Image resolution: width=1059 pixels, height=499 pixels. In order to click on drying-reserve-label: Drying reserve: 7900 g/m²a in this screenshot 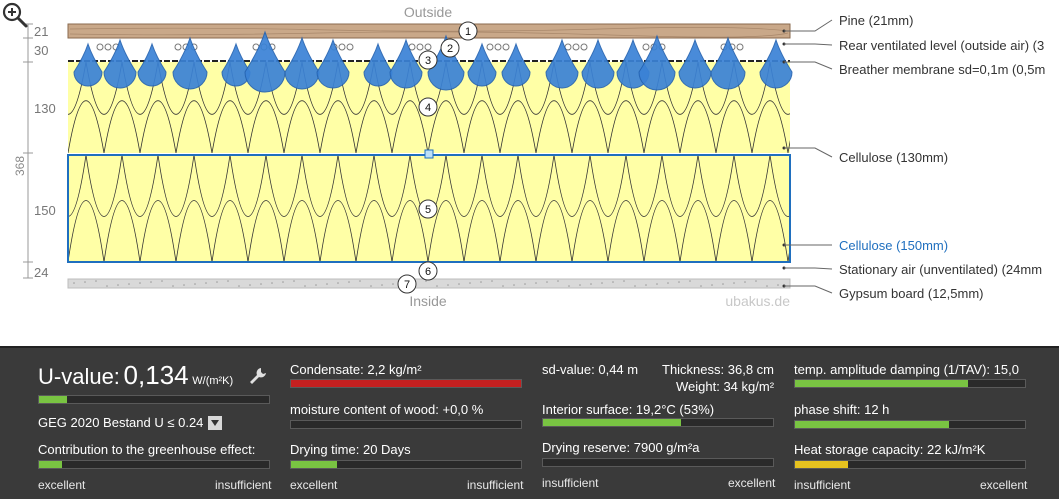, I will do `click(621, 447)`.